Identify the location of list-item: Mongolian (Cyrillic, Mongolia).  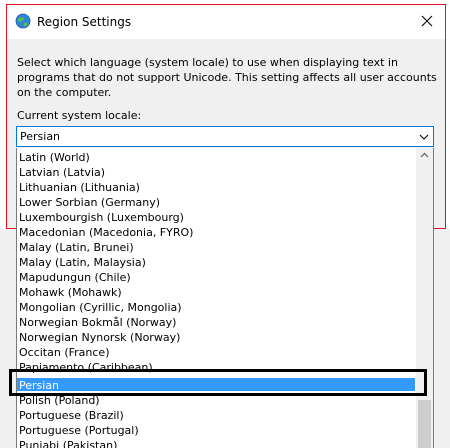
(216, 307).